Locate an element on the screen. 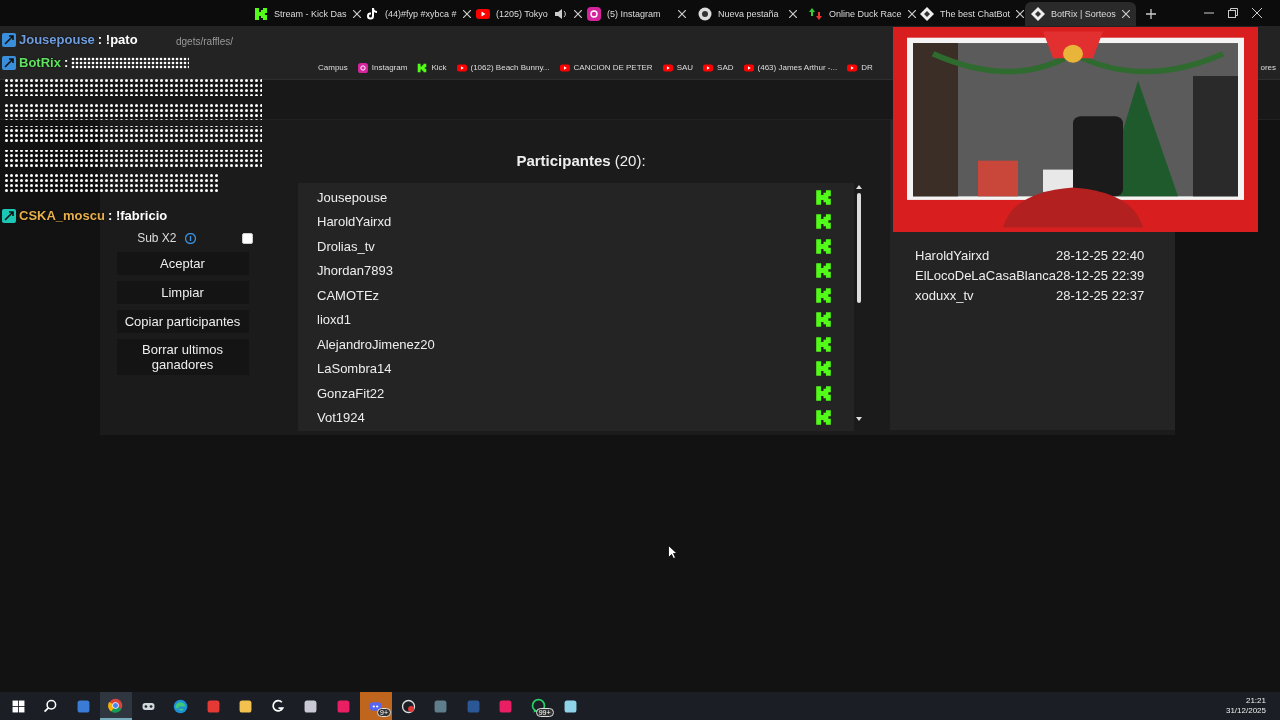 Image resolution: width=1280 pixels, height=720 pixels. bookmark: CANCION DE PETER is located at coordinates (606, 67).